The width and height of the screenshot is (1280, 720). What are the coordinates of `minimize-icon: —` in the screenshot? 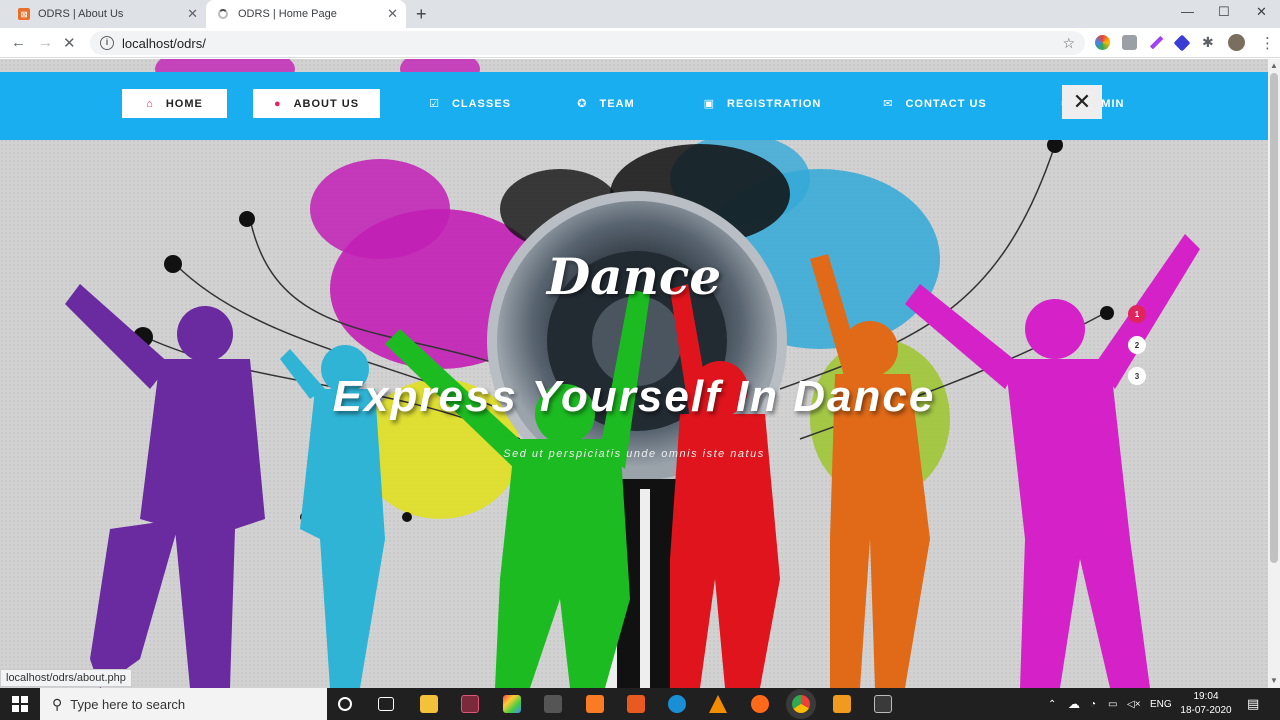 It's located at (1187, 11).